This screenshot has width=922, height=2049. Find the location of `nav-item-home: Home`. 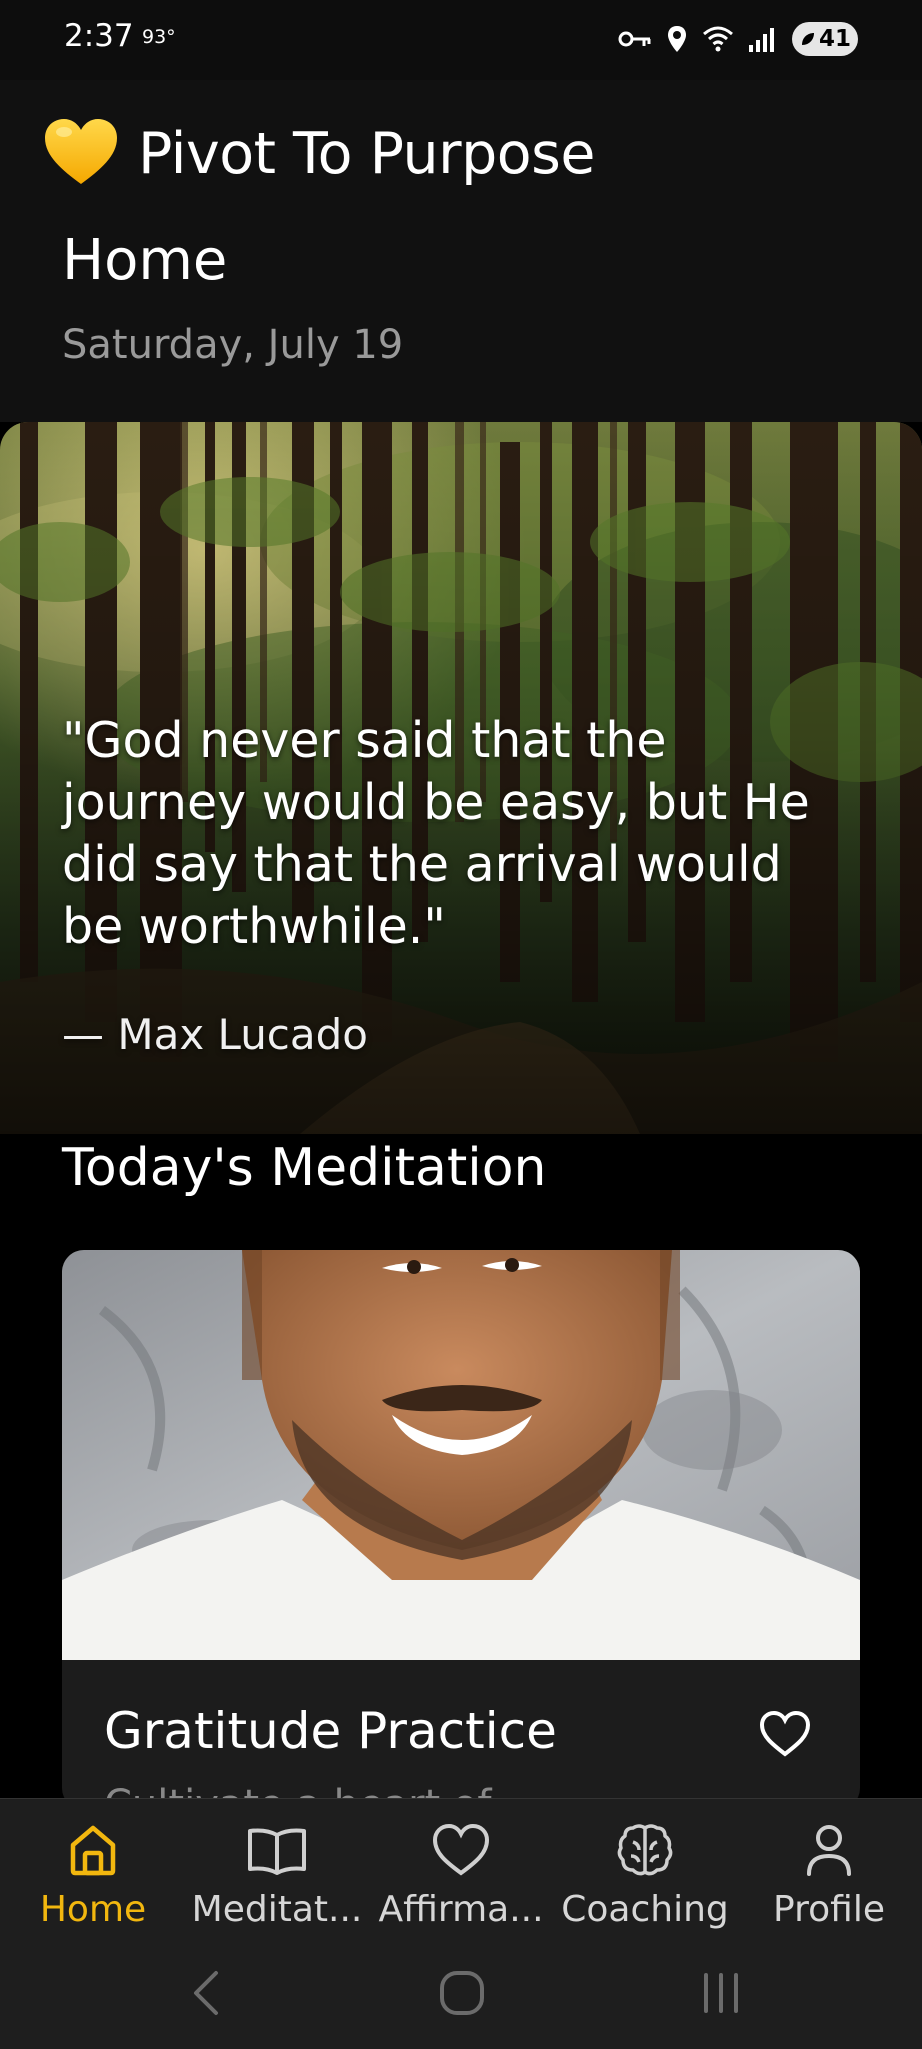

nav-item-home: Home is located at coordinates (93, 1877).